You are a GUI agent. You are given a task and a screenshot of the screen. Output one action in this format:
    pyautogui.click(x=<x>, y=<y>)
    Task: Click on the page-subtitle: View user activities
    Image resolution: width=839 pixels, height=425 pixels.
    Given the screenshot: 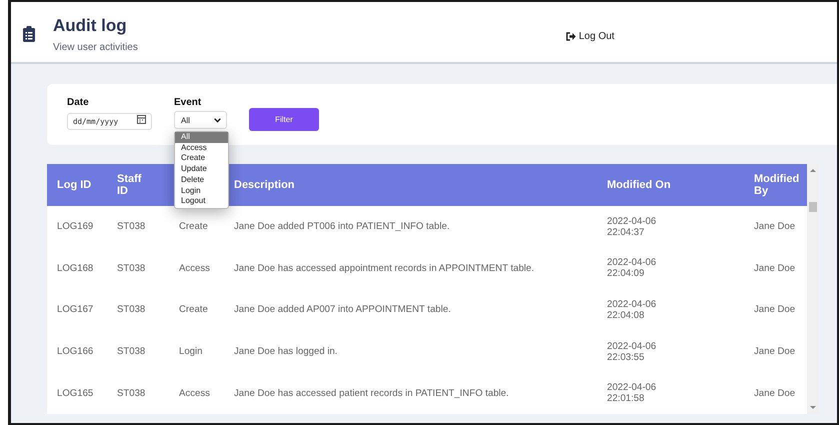 What is the action you would take?
    pyautogui.click(x=95, y=47)
    